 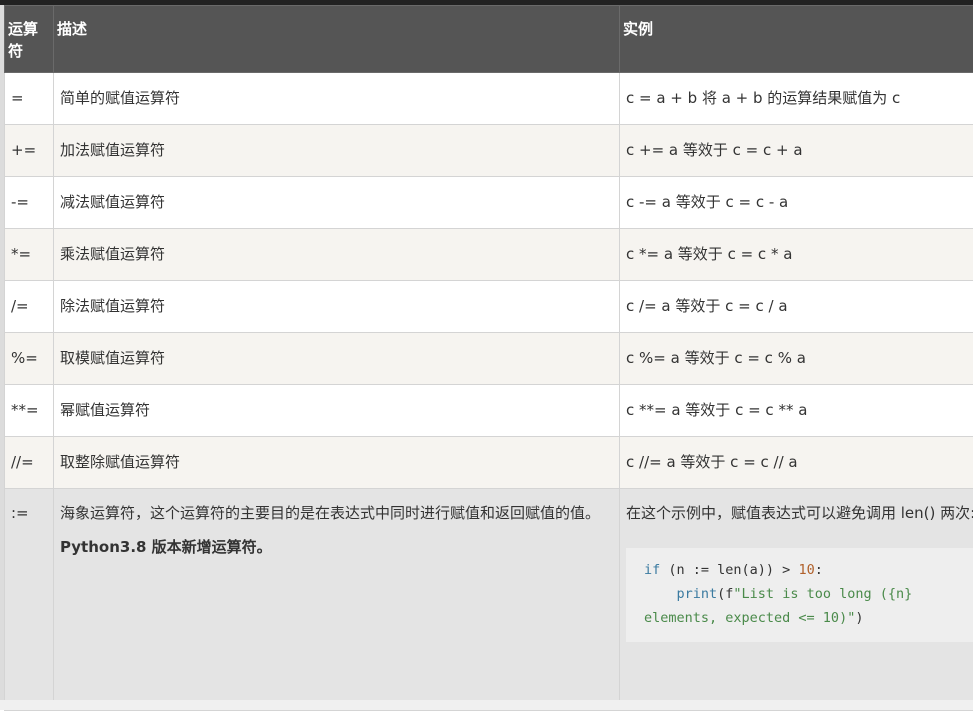 I want to click on cell-operator: /=, so click(x=29, y=307).